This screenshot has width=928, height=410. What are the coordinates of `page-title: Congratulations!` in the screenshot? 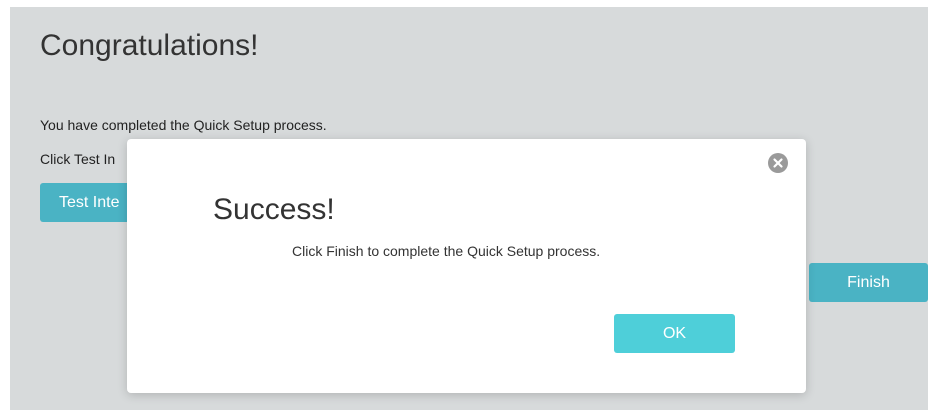 It's located at (149, 45).